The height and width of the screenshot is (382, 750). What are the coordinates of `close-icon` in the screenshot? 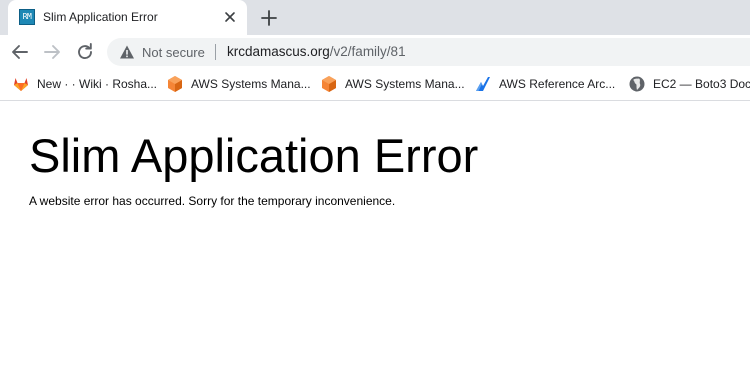 It's located at (230, 17).